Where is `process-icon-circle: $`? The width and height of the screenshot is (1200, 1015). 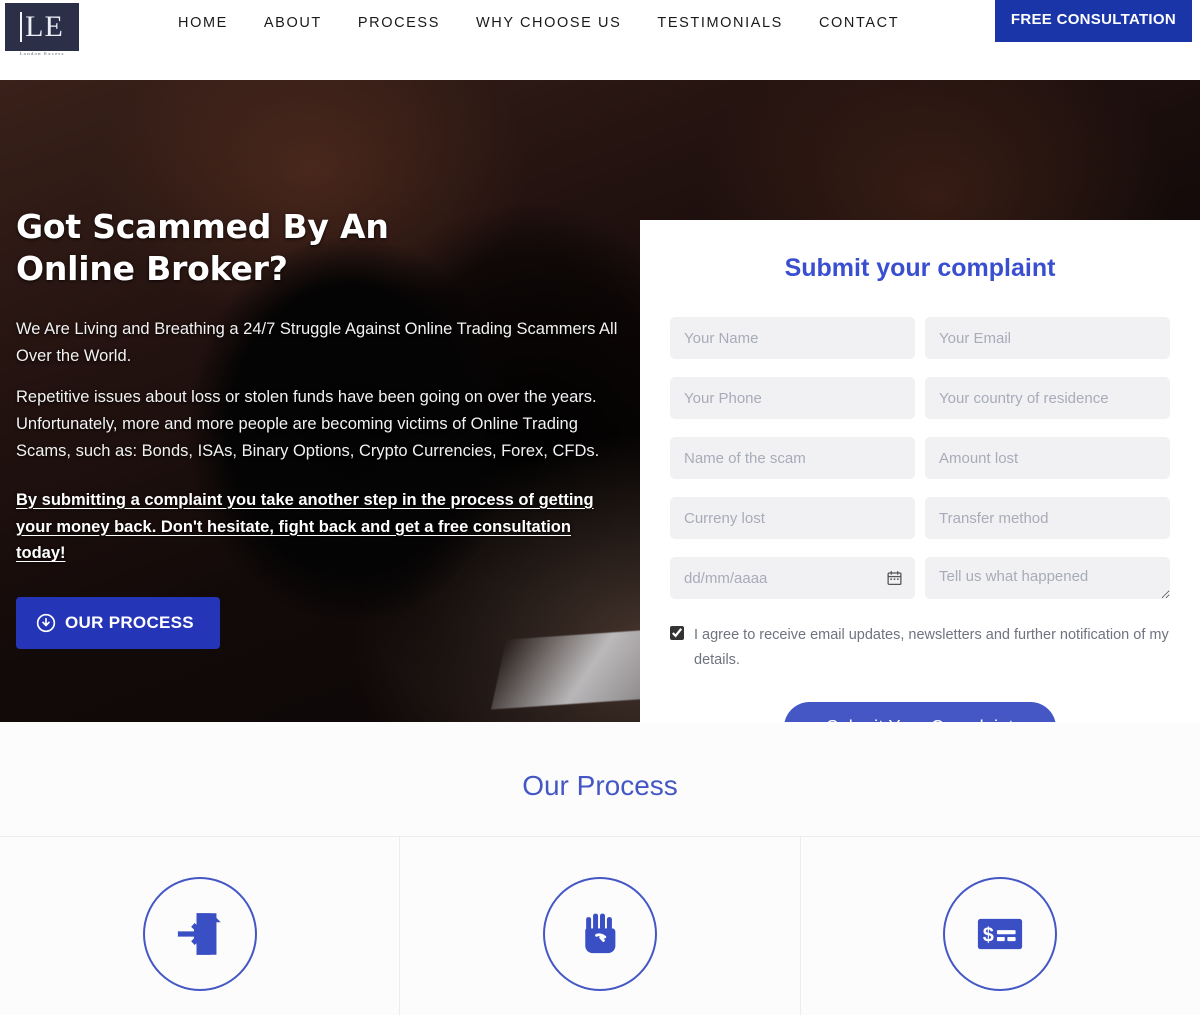 process-icon-circle: $ is located at coordinates (1000, 934).